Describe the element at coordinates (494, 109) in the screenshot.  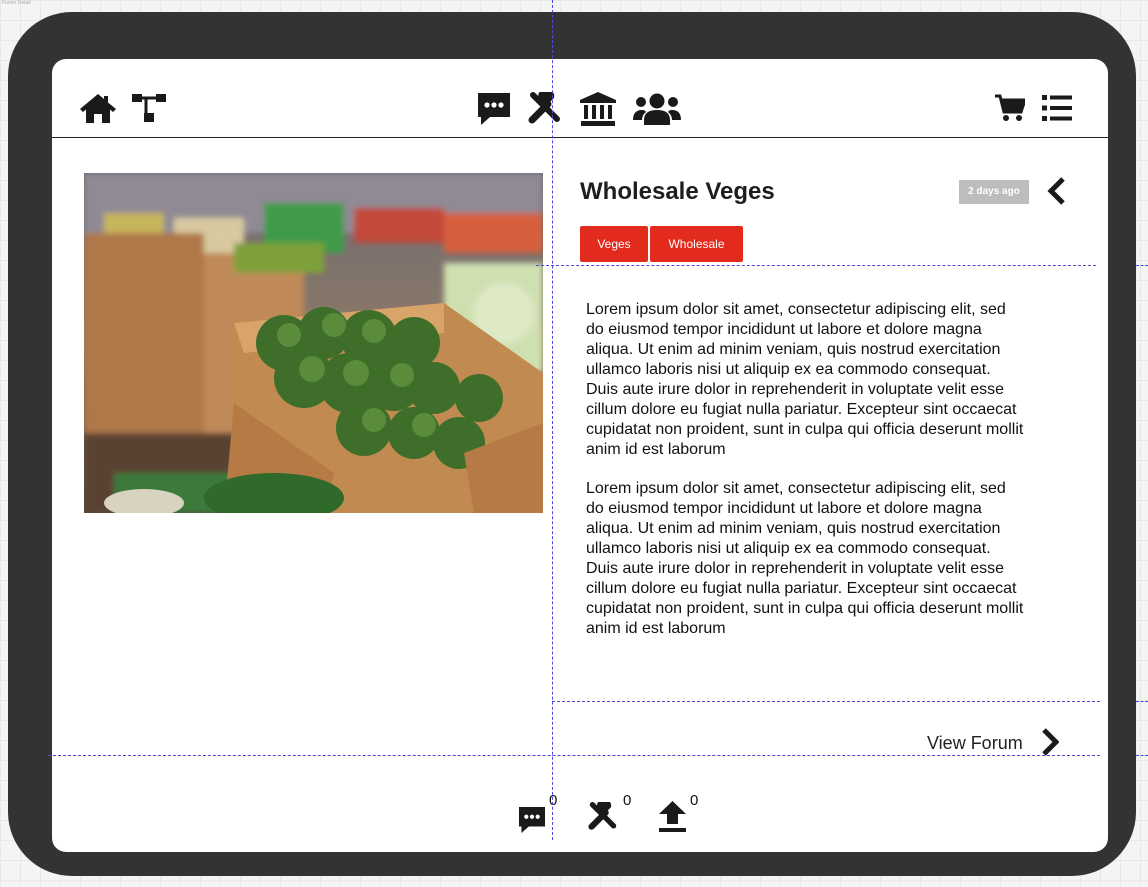
I see `chat-icon` at that location.